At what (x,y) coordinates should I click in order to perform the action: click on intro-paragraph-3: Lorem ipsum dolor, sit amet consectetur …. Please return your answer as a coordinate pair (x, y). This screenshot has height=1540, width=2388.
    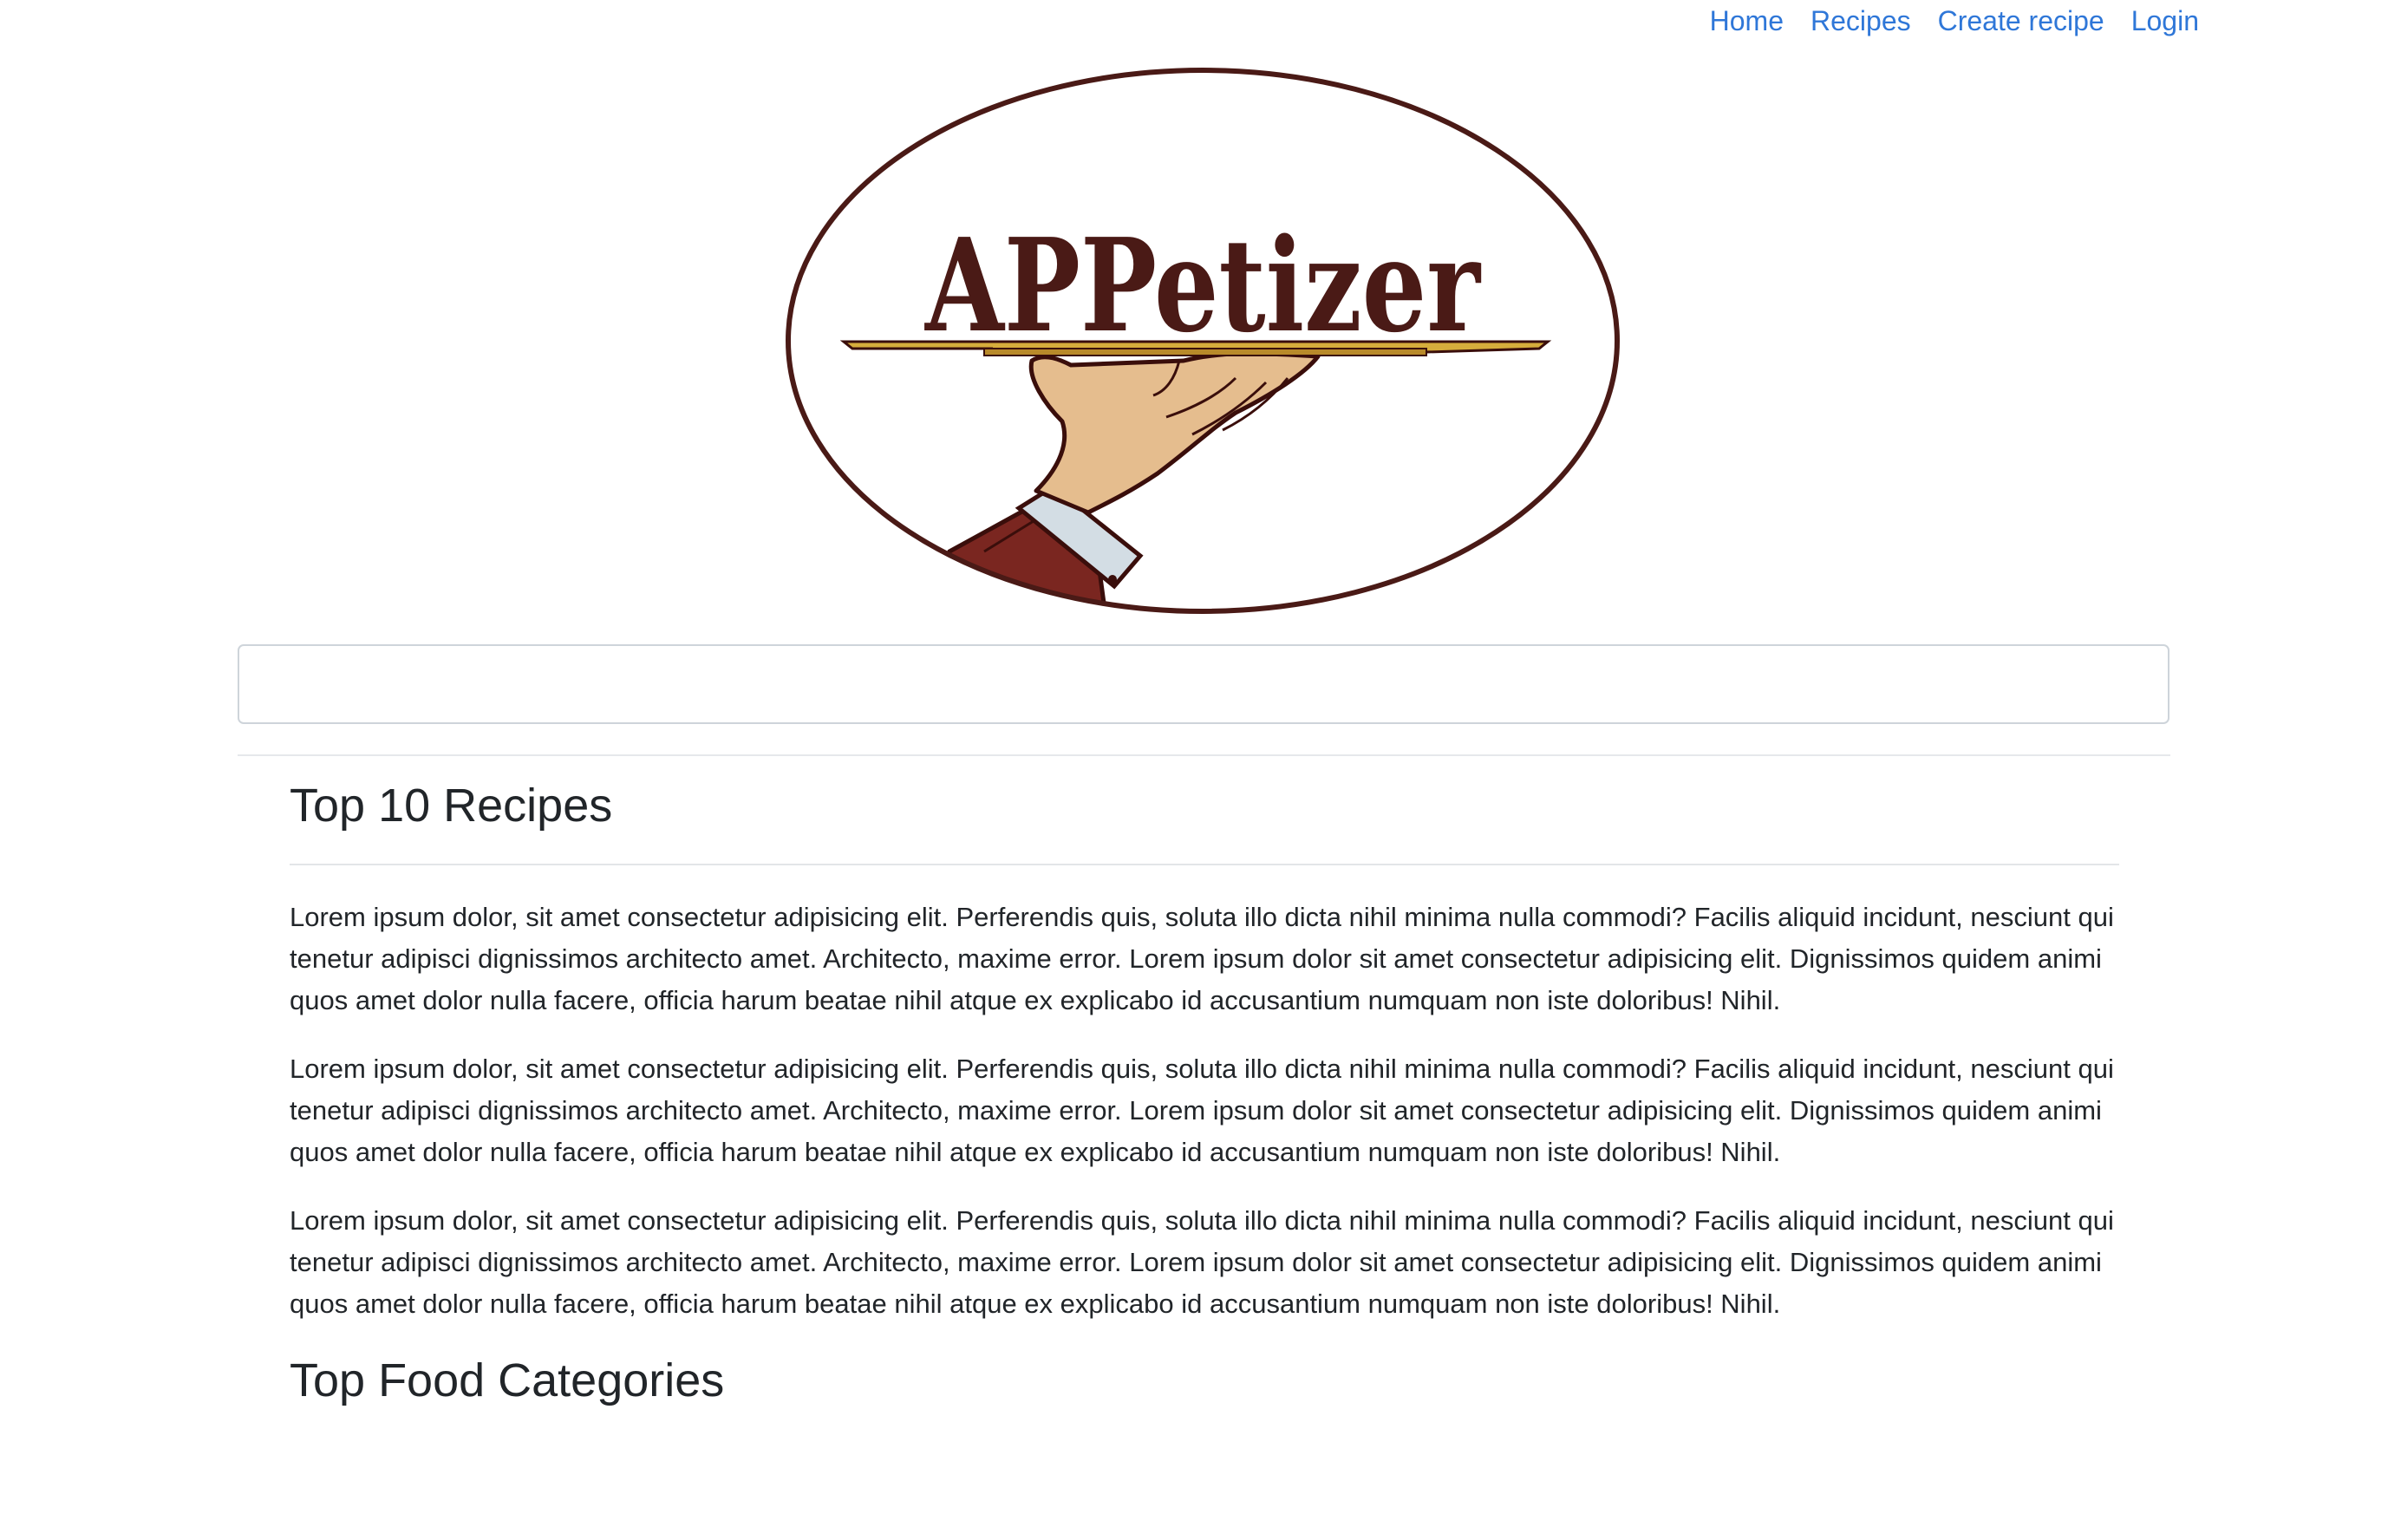
    Looking at the image, I should click on (1202, 1262).